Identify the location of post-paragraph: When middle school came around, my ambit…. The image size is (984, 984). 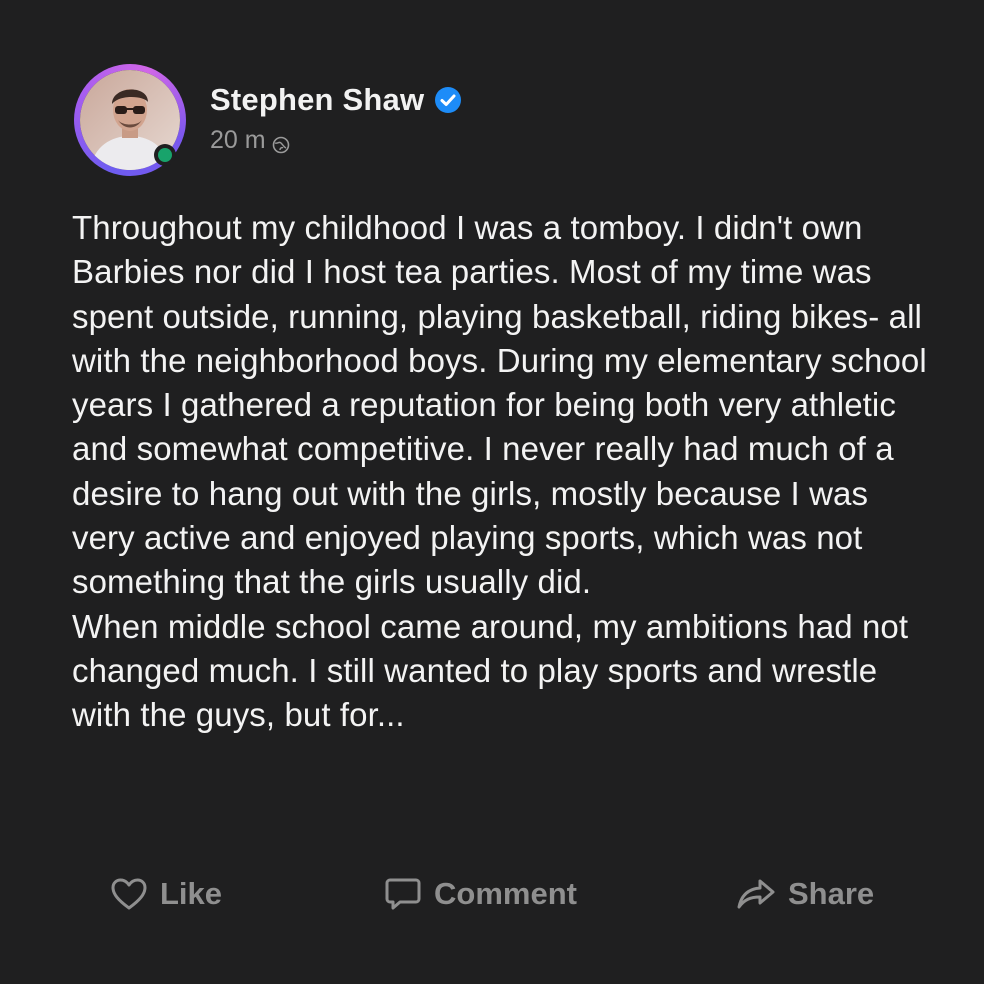
(490, 670).